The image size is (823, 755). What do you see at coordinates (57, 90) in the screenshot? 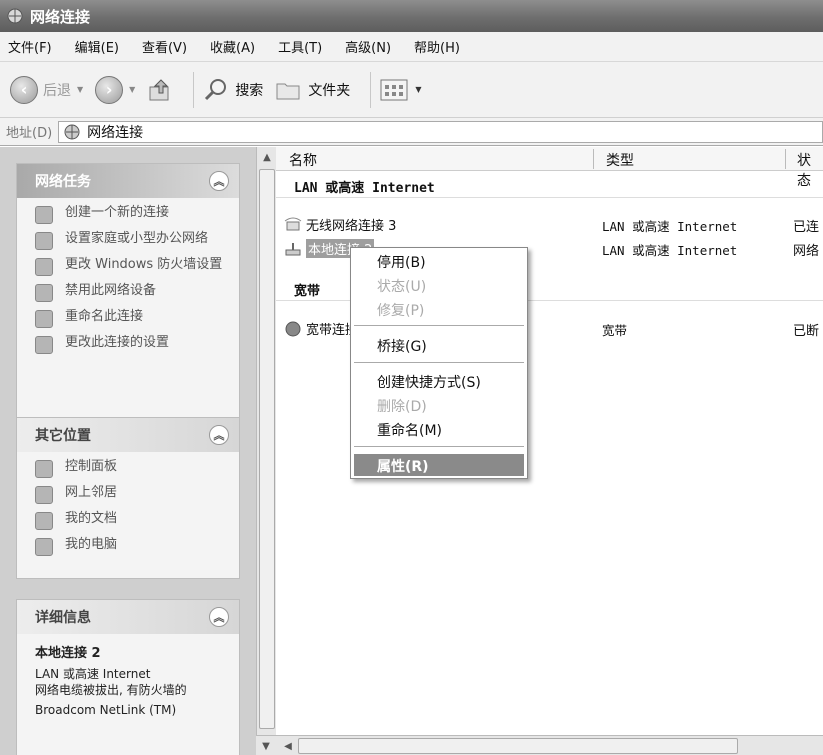
I see `back-label: 后退` at bounding box center [57, 90].